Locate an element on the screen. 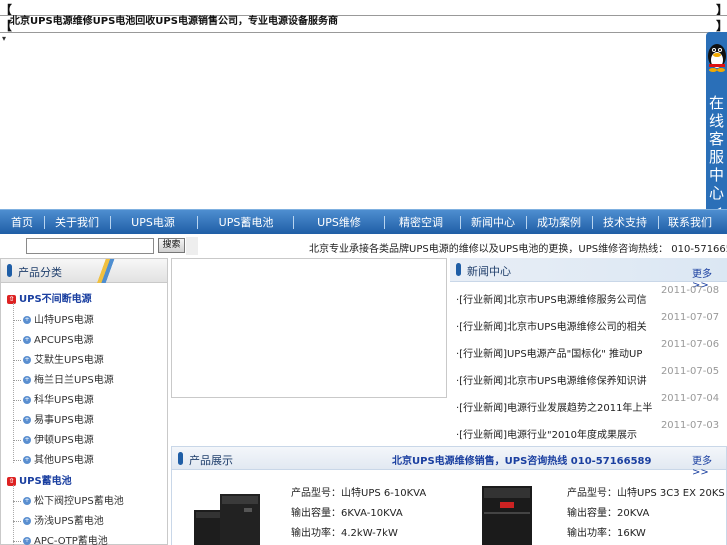 This screenshot has height=545, width=727. category-item: + 松下阀控UPS蓄电池 is located at coordinates (68, 499).